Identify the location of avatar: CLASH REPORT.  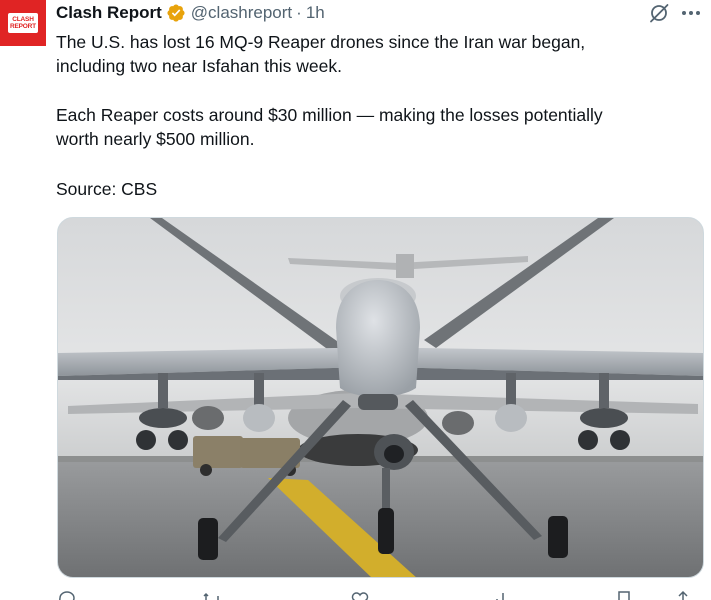
(23, 23).